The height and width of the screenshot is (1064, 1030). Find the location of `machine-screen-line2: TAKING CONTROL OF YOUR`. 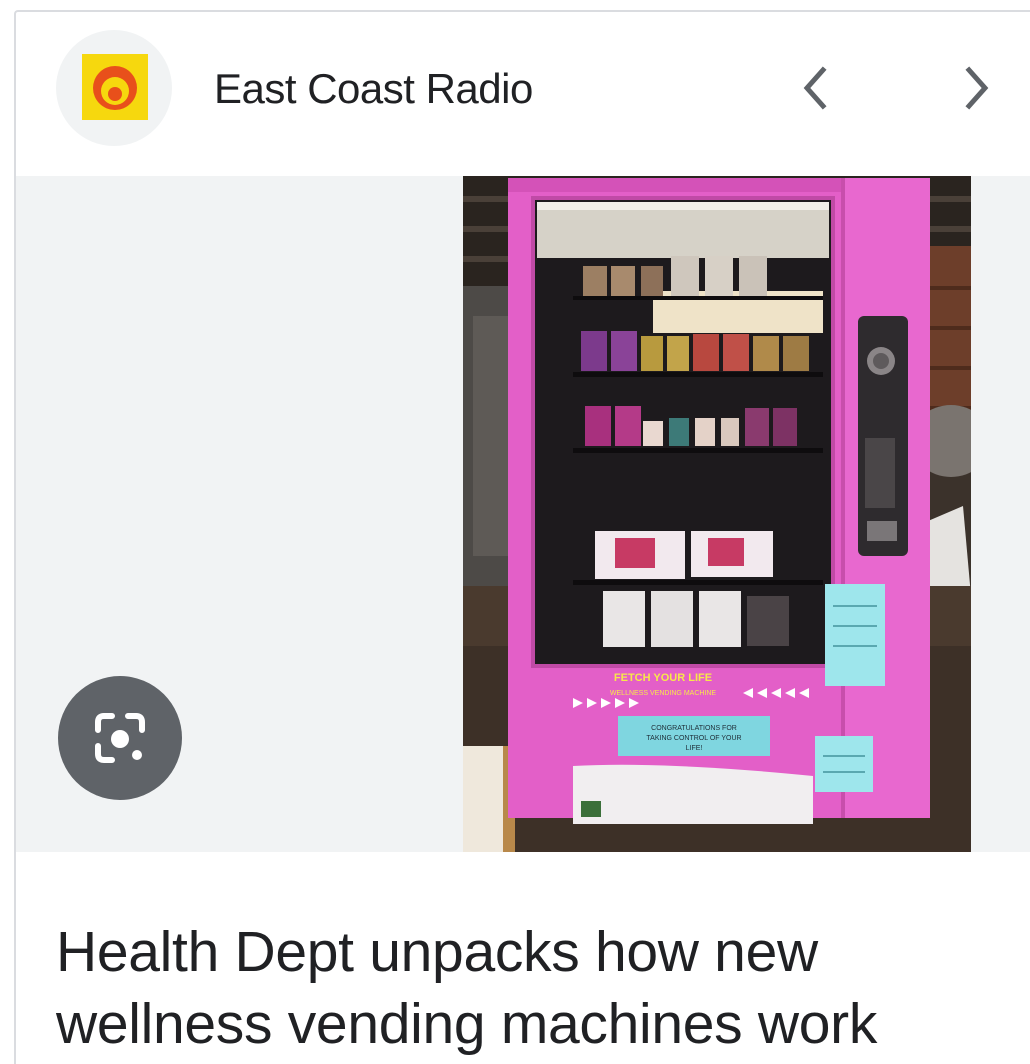

machine-screen-line2: TAKING CONTROL OF YOUR is located at coordinates (693, 738).